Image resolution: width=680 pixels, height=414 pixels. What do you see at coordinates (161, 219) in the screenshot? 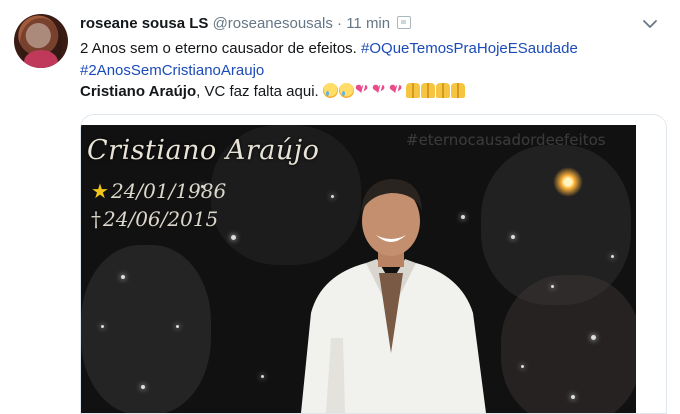
I see `death-date: 24/06/2015` at bounding box center [161, 219].